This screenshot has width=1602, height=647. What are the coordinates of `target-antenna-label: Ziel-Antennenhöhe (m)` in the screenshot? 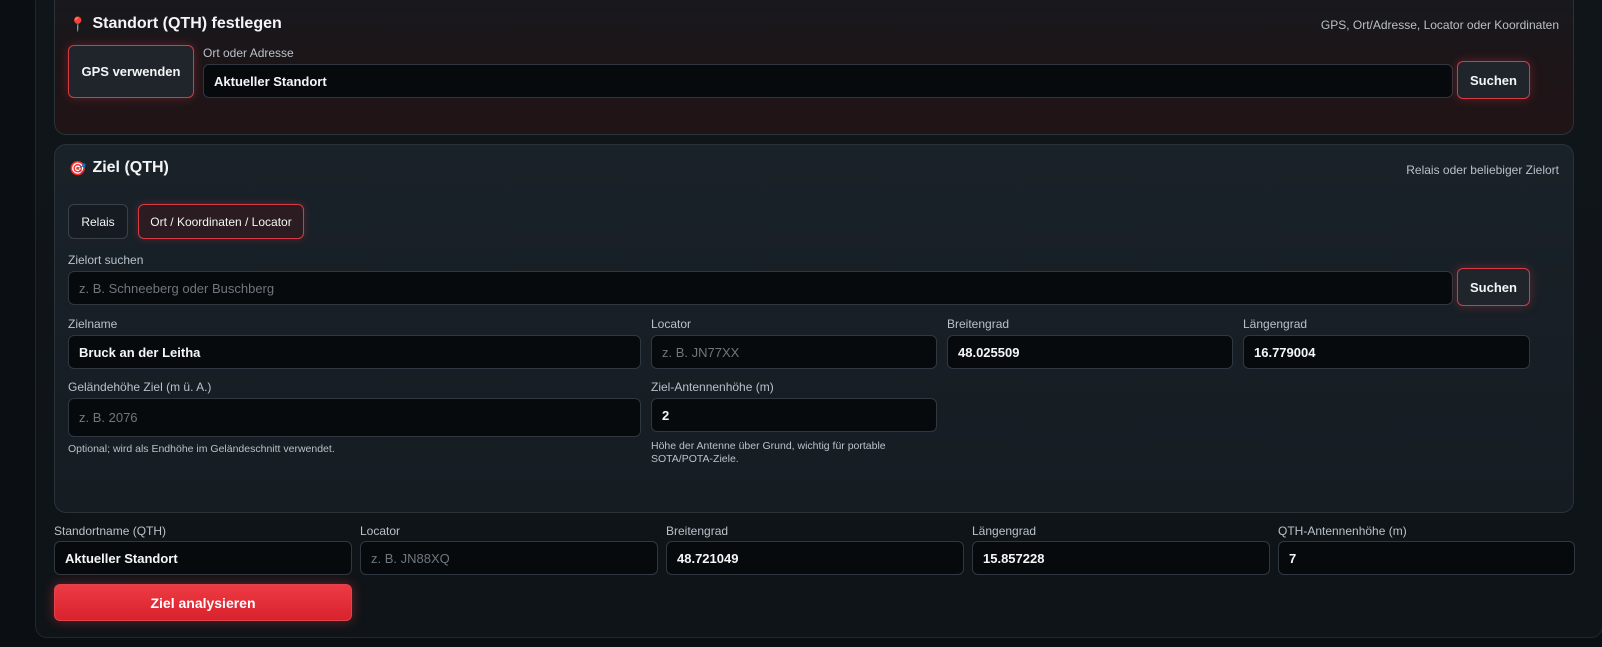 It's located at (712, 387).